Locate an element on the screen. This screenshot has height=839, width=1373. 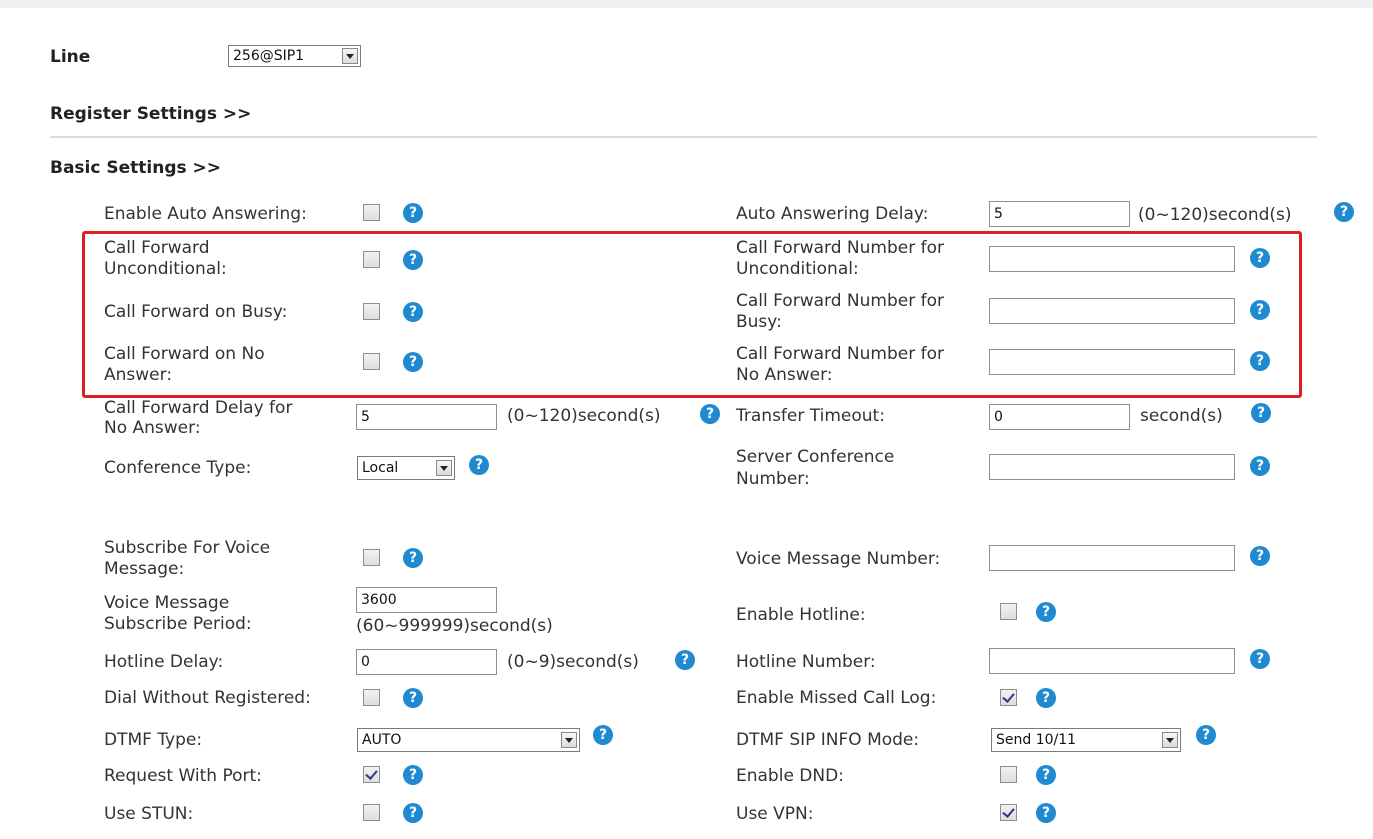
cf-number-no-answer-input is located at coordinates (1112, 362).